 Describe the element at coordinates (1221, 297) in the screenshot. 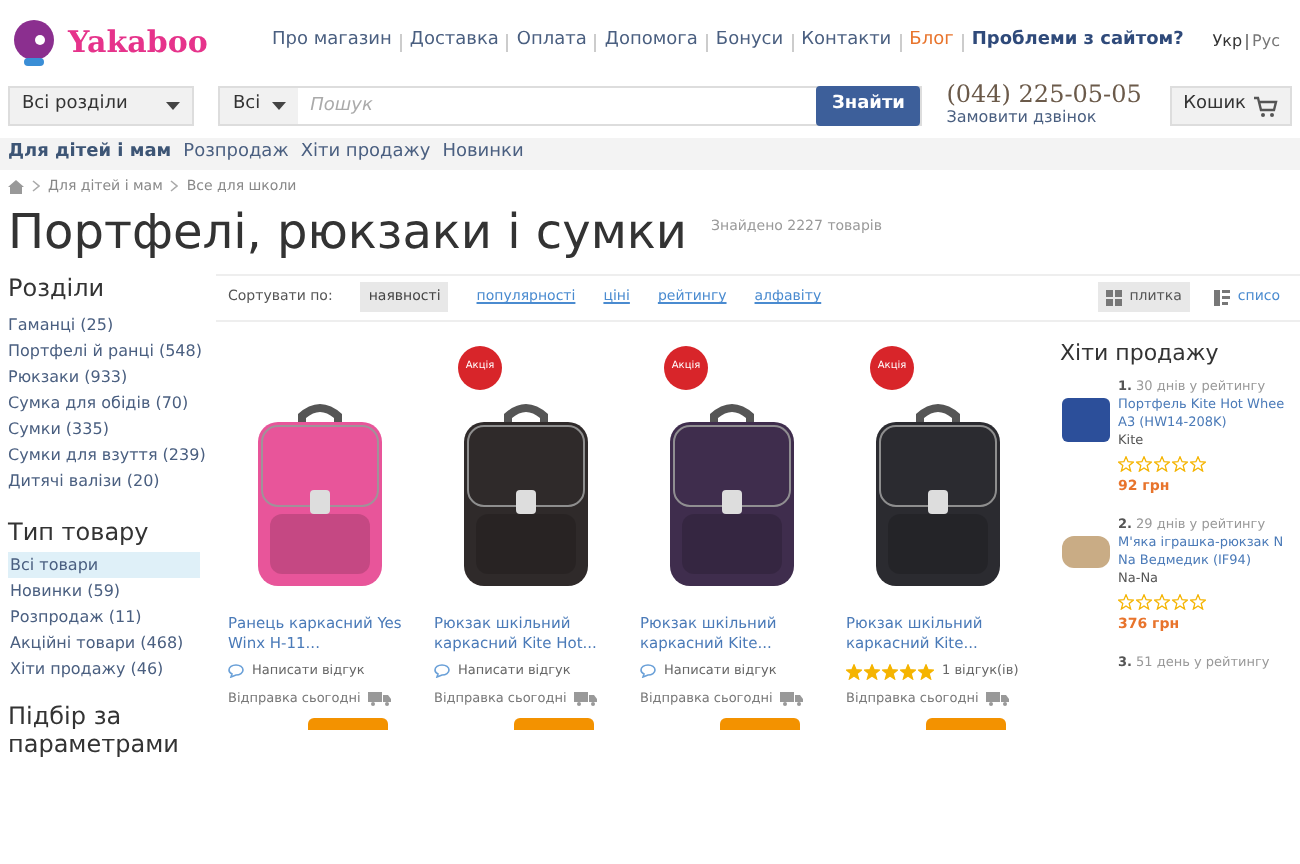

I see `list-icon` at that location.